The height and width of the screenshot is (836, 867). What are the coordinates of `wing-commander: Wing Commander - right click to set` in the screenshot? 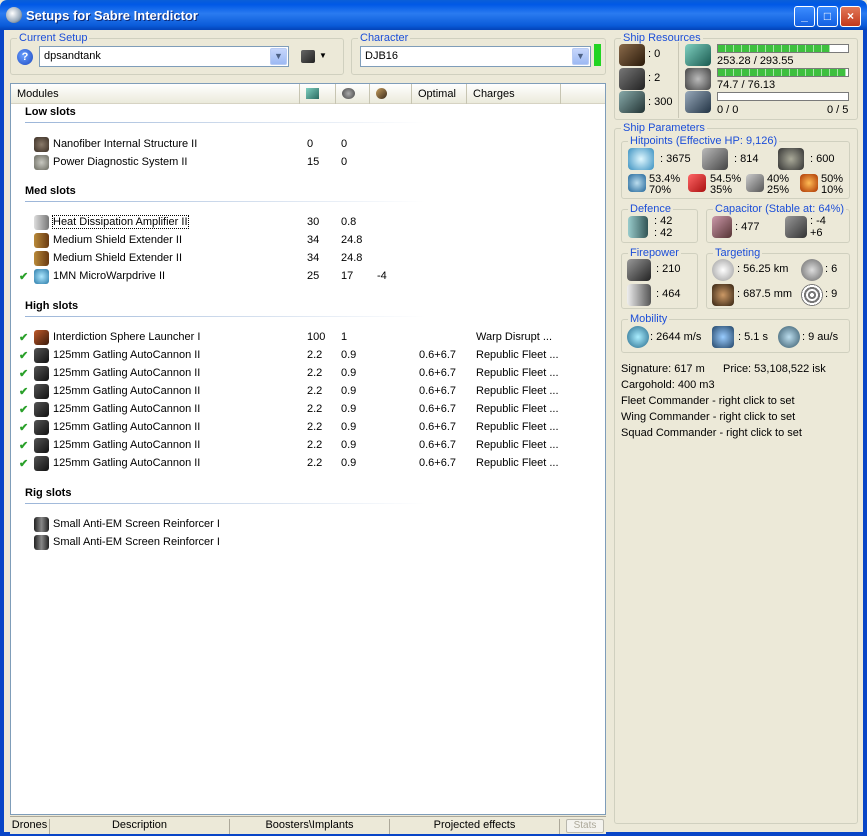 It's located at (708, 417).